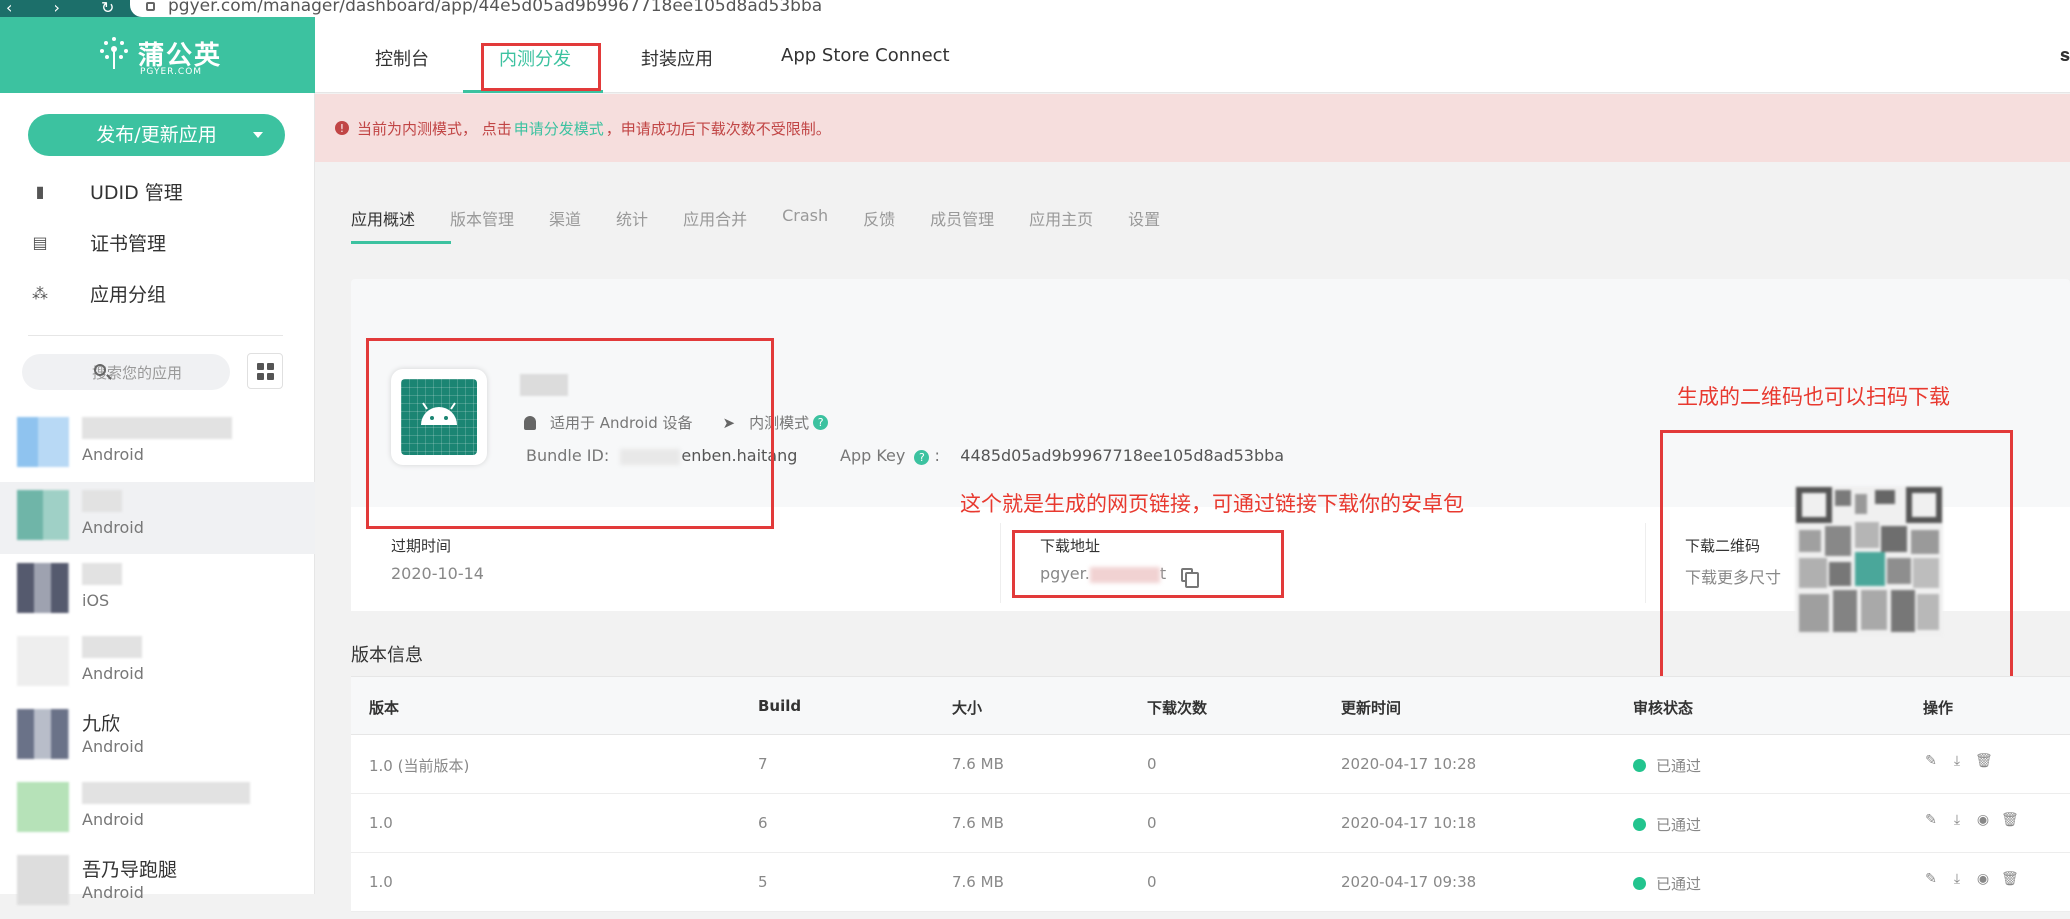 The image size is (2070, 919). What do you see at coordinates (136, 192) in the screenshot?
I see `sidebar-item-label: UDID 管理` at bounding box center [136, 192].